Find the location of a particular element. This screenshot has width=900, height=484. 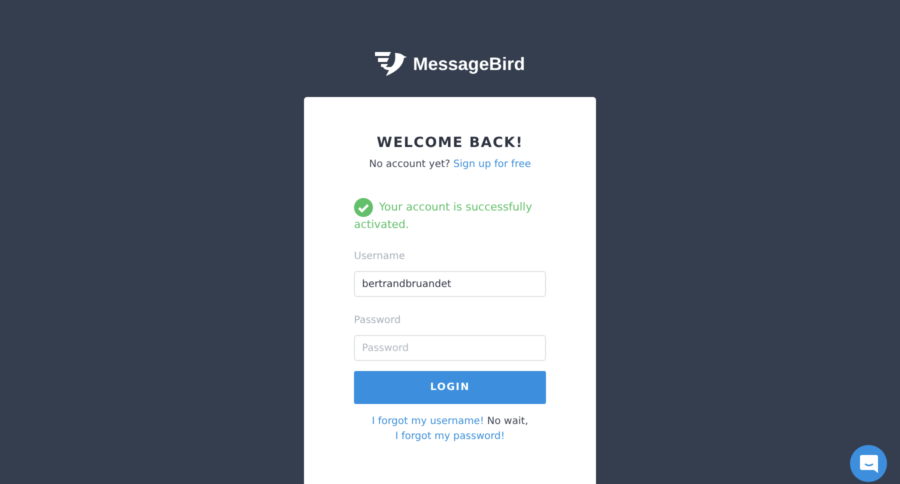

username-field: bertrandbruandet is located at coordinates (450, 284).